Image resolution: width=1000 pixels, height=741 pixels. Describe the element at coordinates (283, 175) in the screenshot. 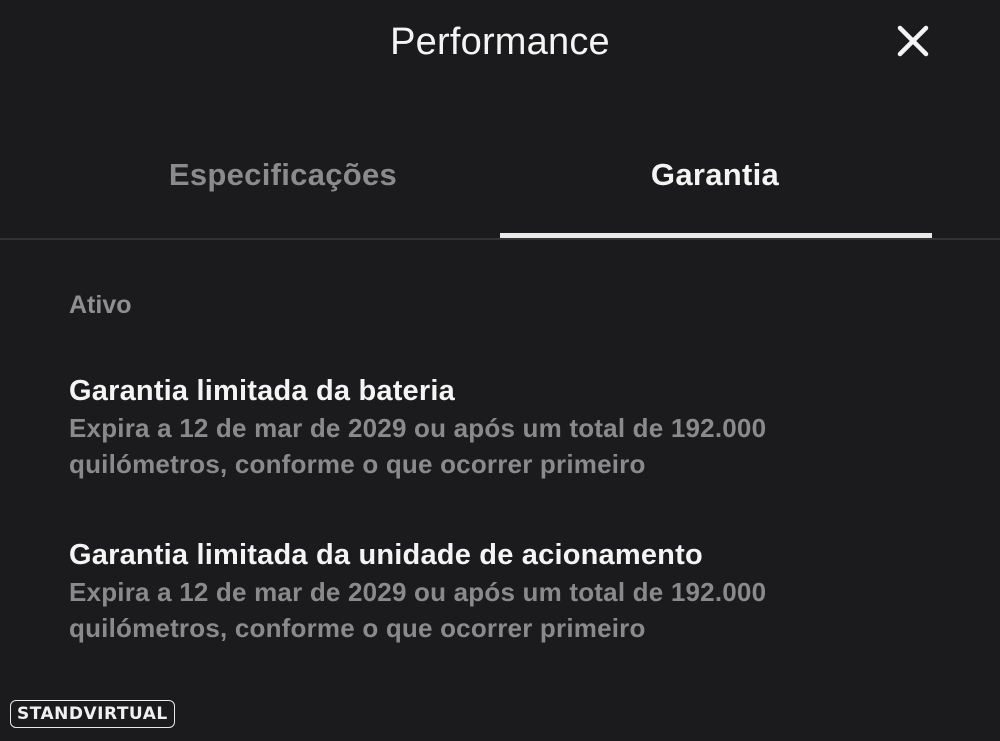

I see `tab-especificacoes: Especificações` at that location.